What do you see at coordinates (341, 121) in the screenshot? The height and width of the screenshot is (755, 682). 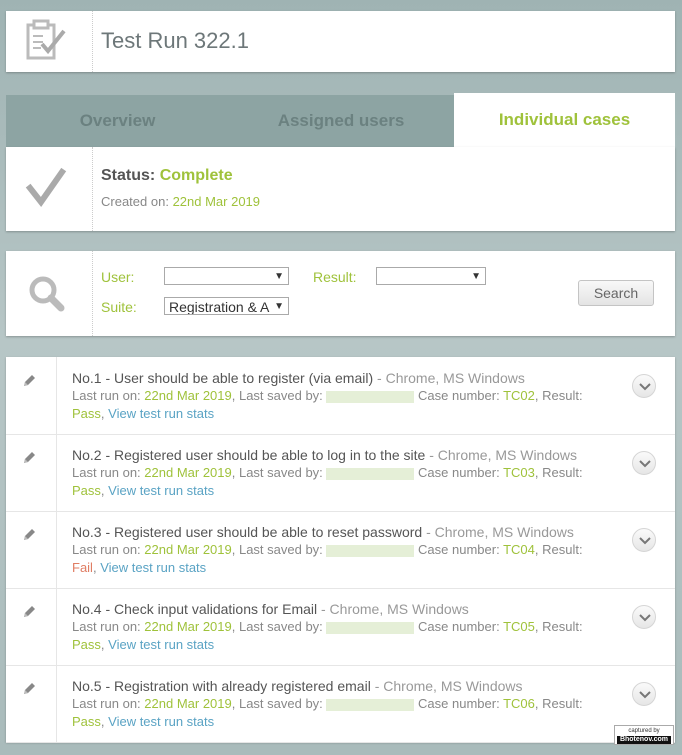 I see `tab-assigned-users: Assigned users` at bounding box center [341, 121].